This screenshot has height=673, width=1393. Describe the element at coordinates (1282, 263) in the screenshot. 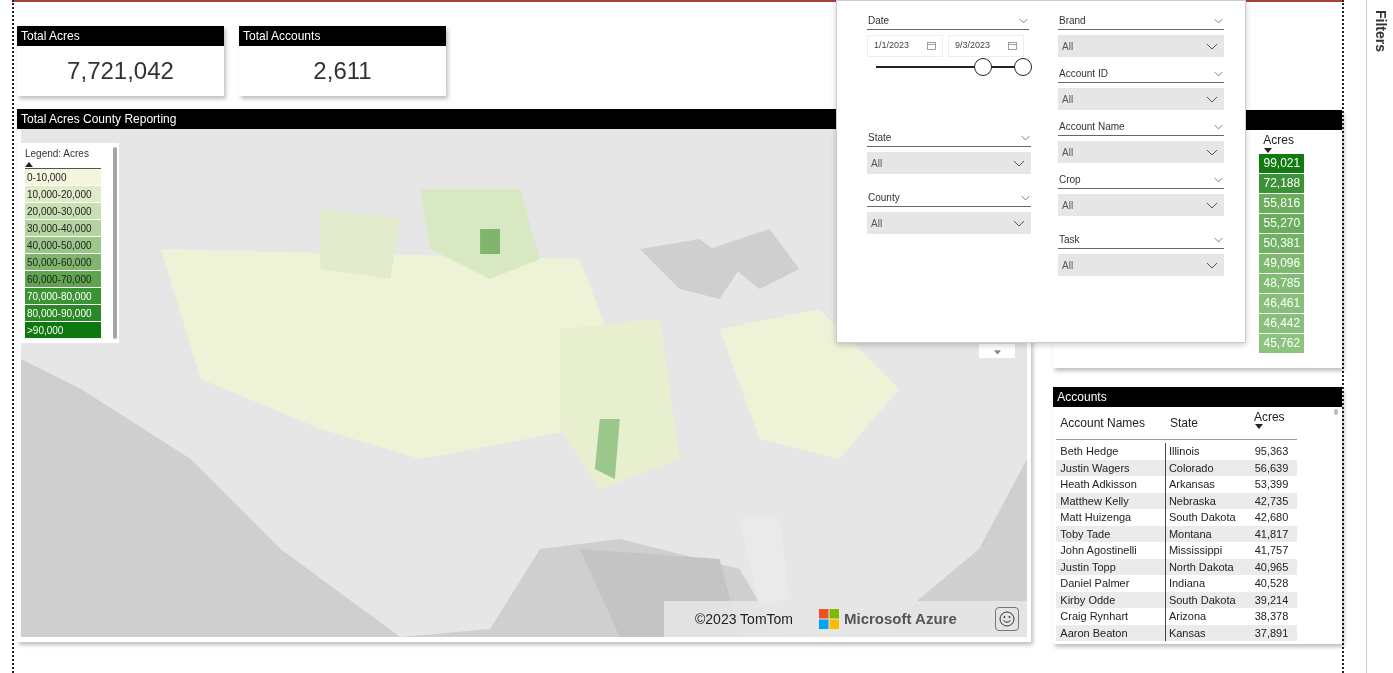

I see `table-cell: 49,096` at that location.